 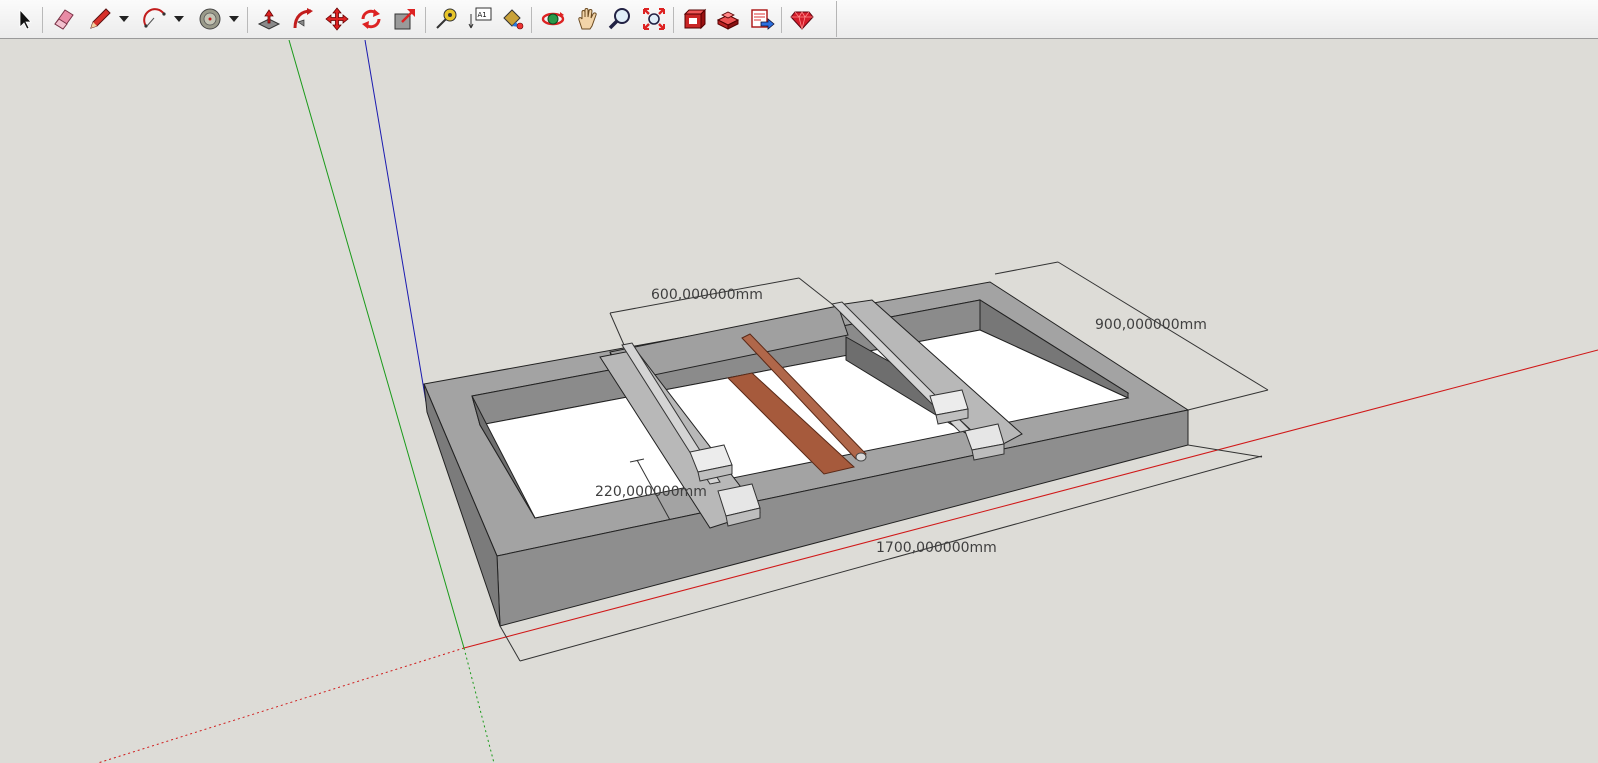 I want to click on ruby-console-button, so click(x=802, y=19).